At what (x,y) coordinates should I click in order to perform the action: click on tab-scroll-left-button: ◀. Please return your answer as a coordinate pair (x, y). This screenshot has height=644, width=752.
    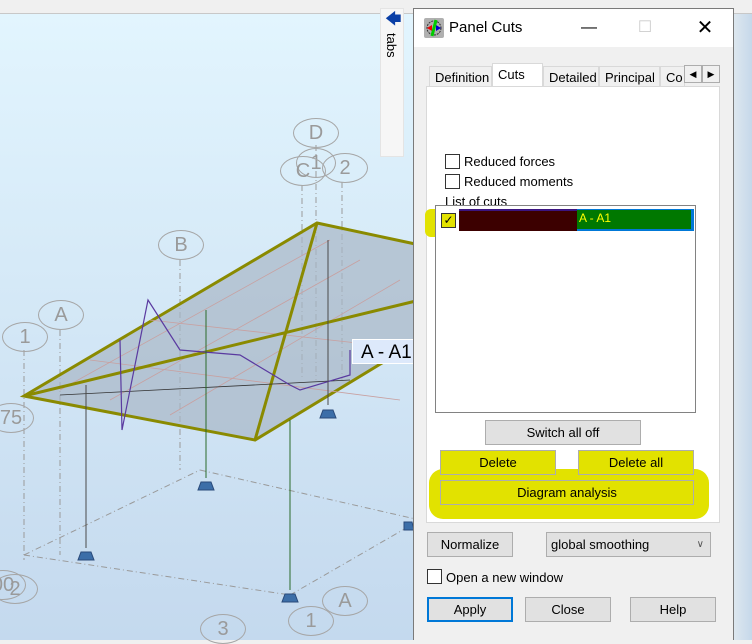
    Looking at the image, I should click on (693, 74).